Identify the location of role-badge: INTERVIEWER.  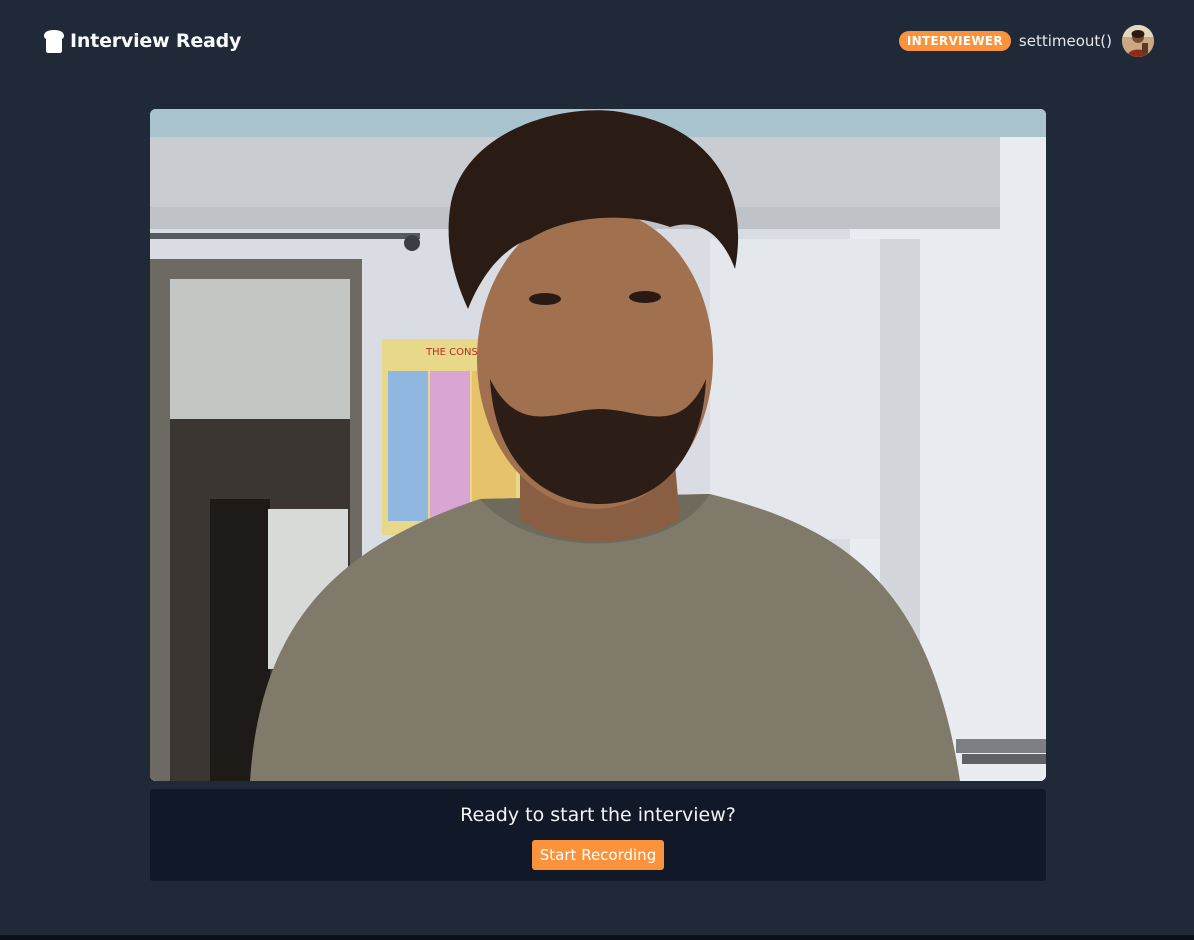
(954, 41).